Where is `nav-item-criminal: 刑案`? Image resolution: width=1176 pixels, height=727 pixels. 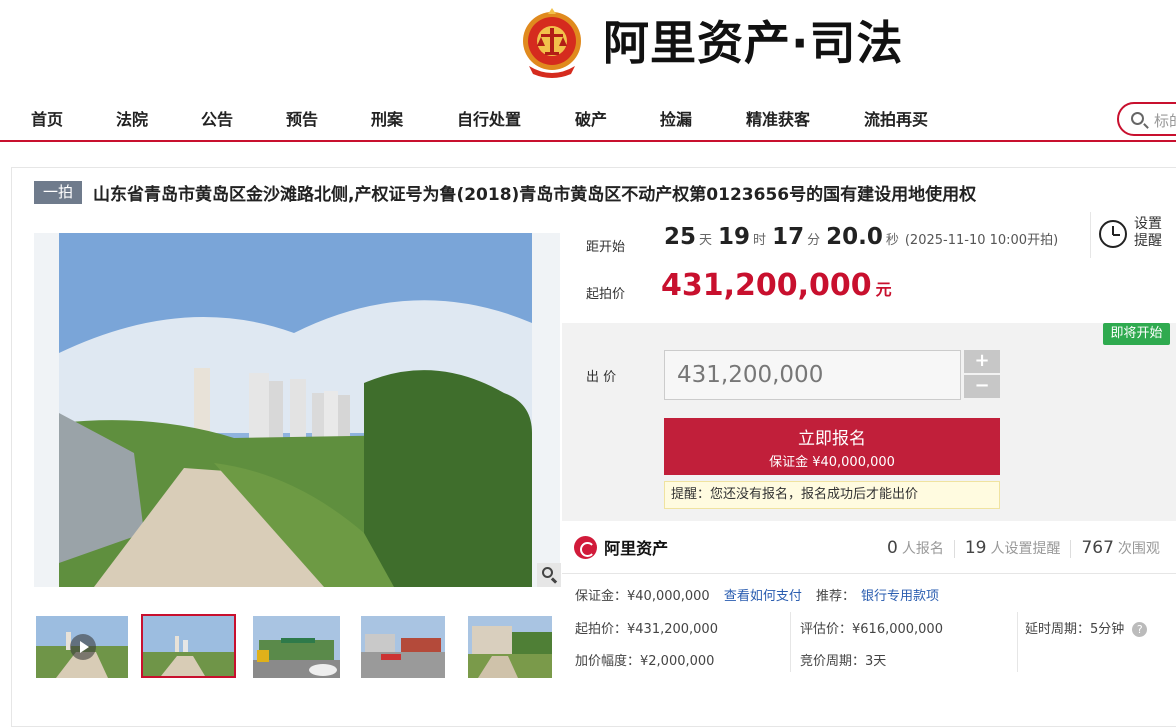 nav-item-criminal: 刑案 is located at coordinates (387, 118).